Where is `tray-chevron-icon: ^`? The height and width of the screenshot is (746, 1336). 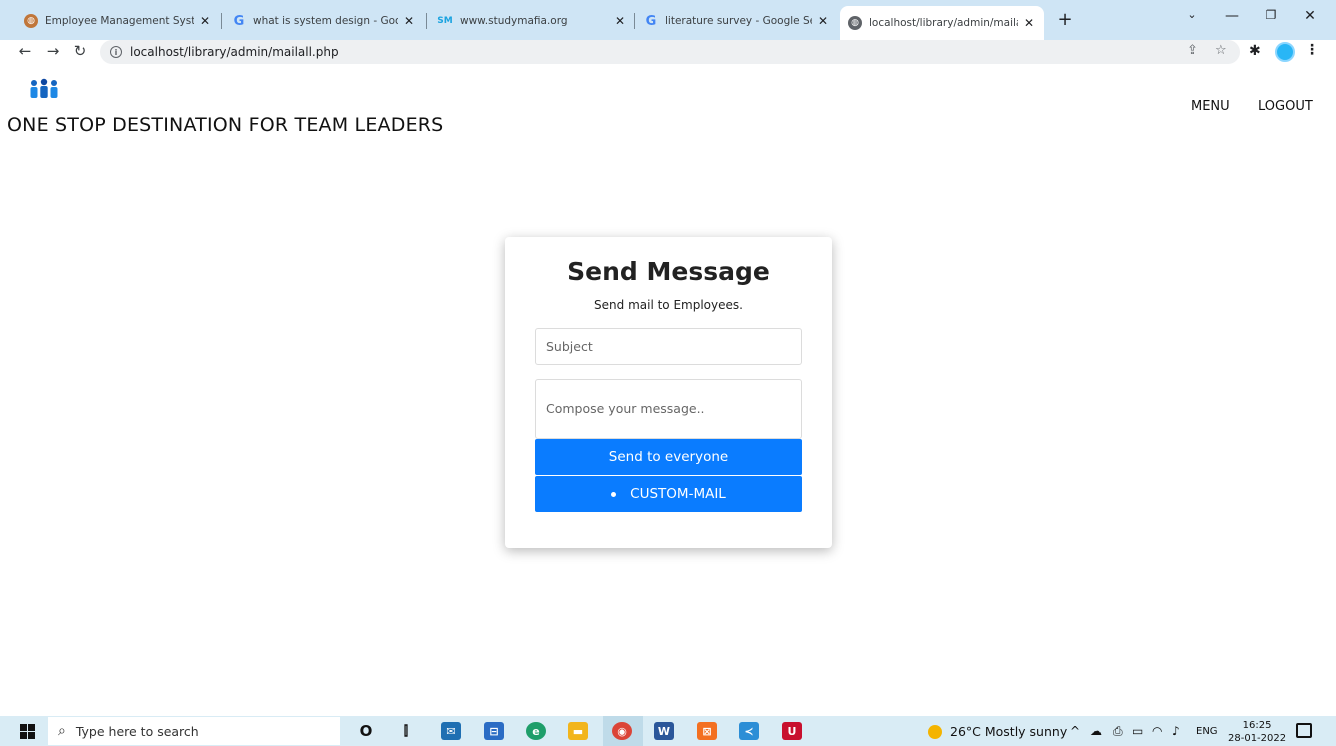 tray-chevron-icon: ^ is located at coordinates (1075, 731).